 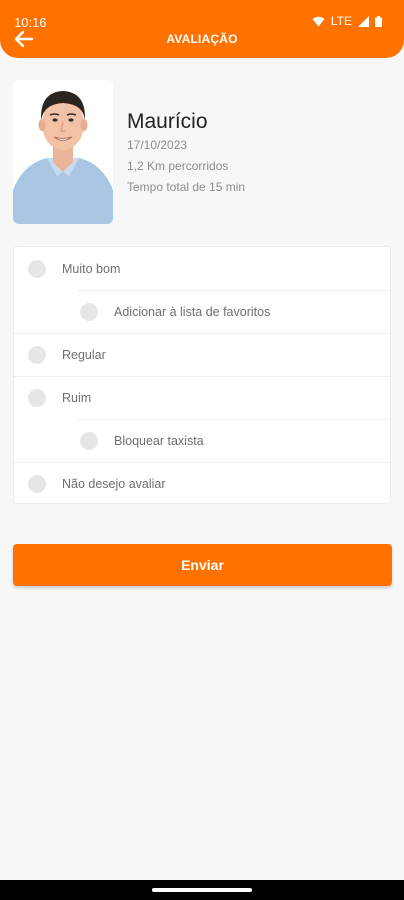 I want to click on rating-option-regular: Regular, so click(x=208, y=354).